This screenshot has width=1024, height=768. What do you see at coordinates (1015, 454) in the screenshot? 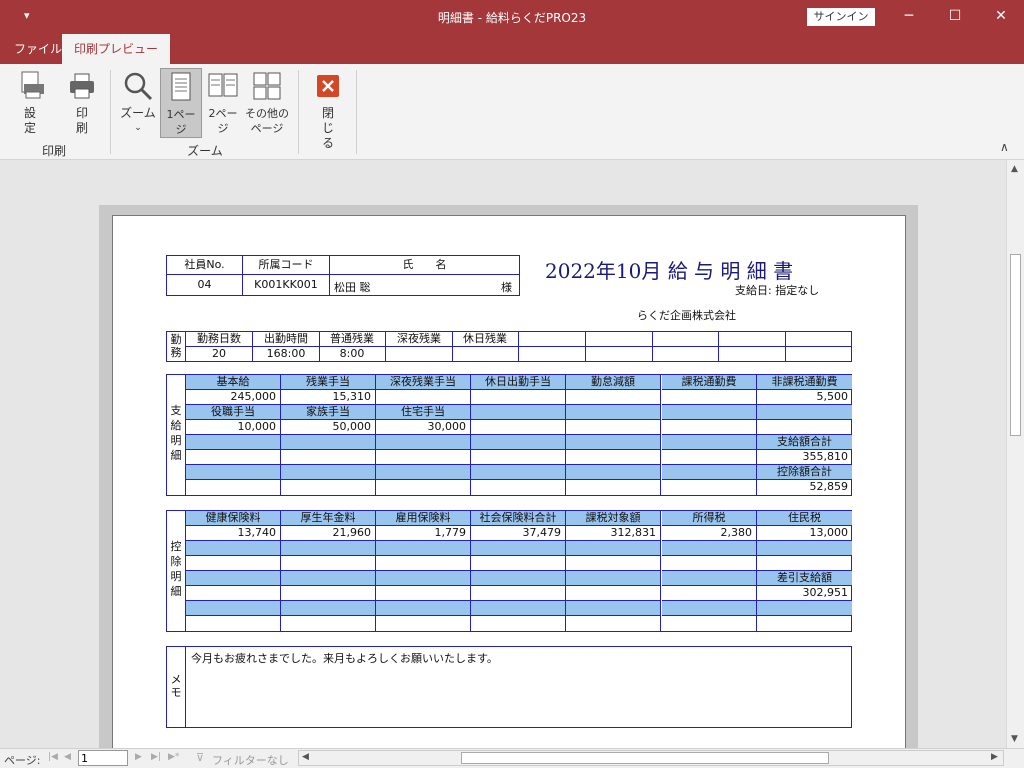
I see `vertical-scrollbar: ▲ ▼` at bounding box center [1015, 454].